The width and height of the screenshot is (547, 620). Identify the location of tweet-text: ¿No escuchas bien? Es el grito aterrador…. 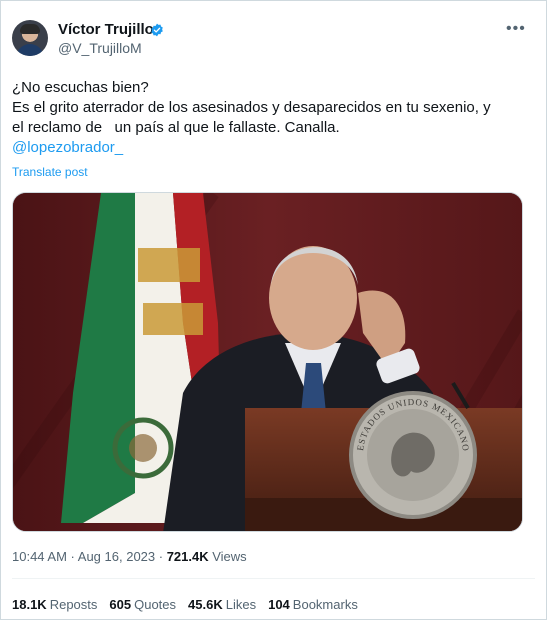
(272, 118).